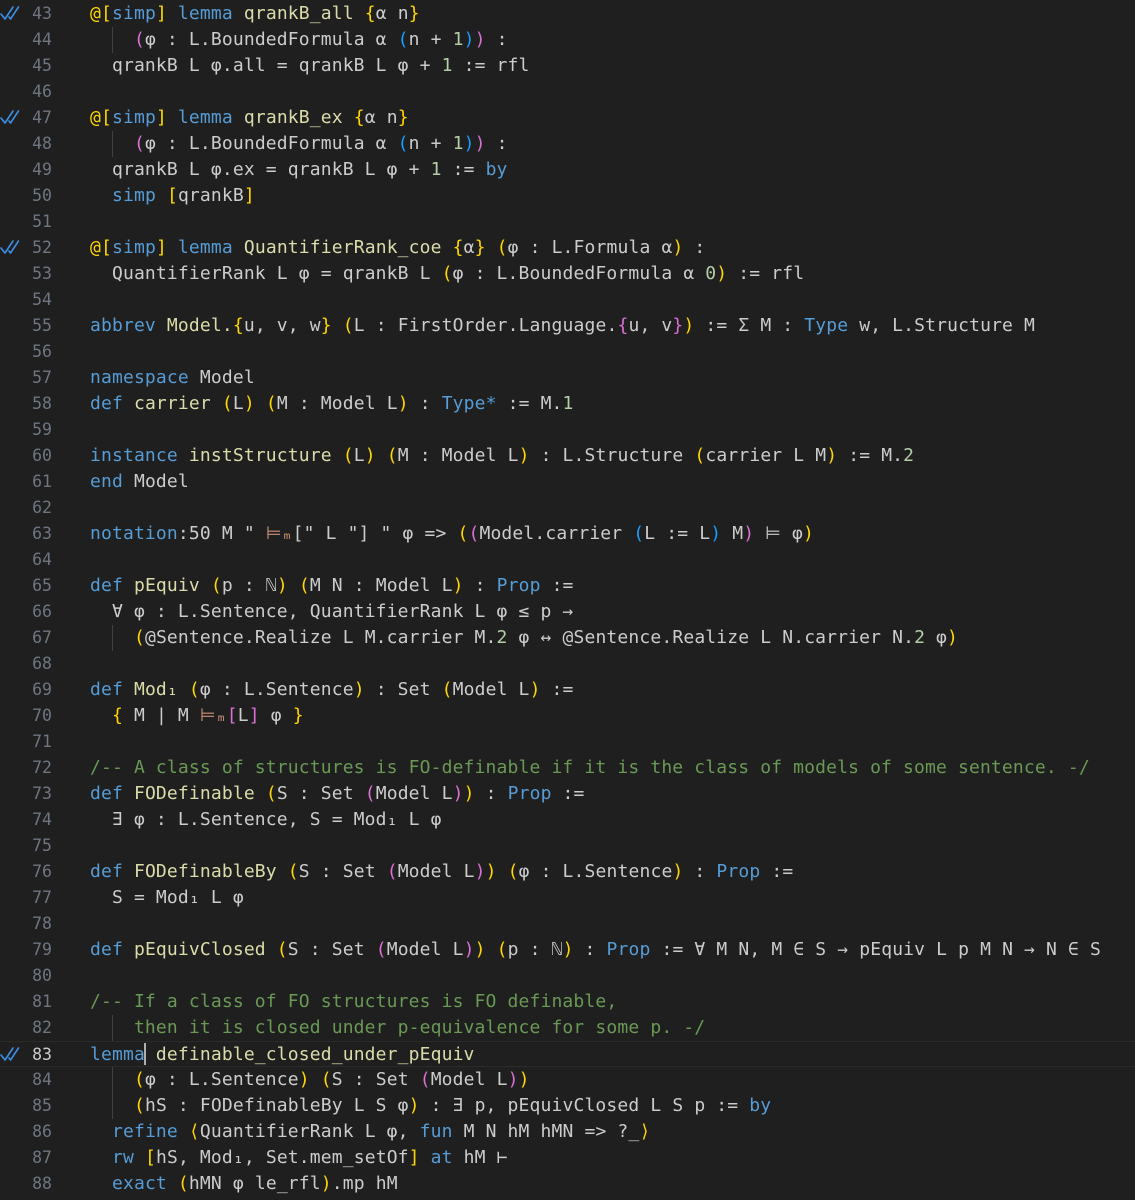 The image size is (1135, 1200). I want to click on code-line: 46, so click(567, 92).